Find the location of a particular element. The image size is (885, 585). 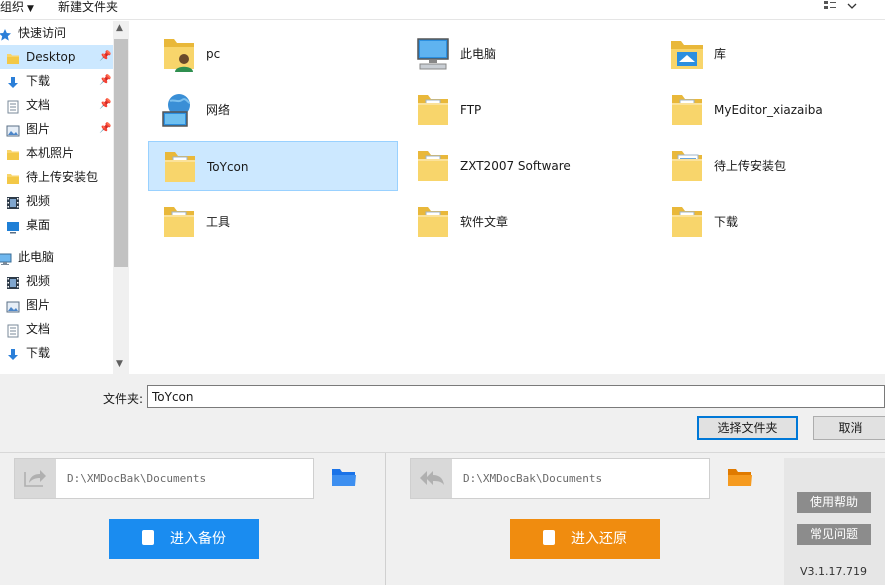

folder-open-icon is located at coordinates (344, 477).